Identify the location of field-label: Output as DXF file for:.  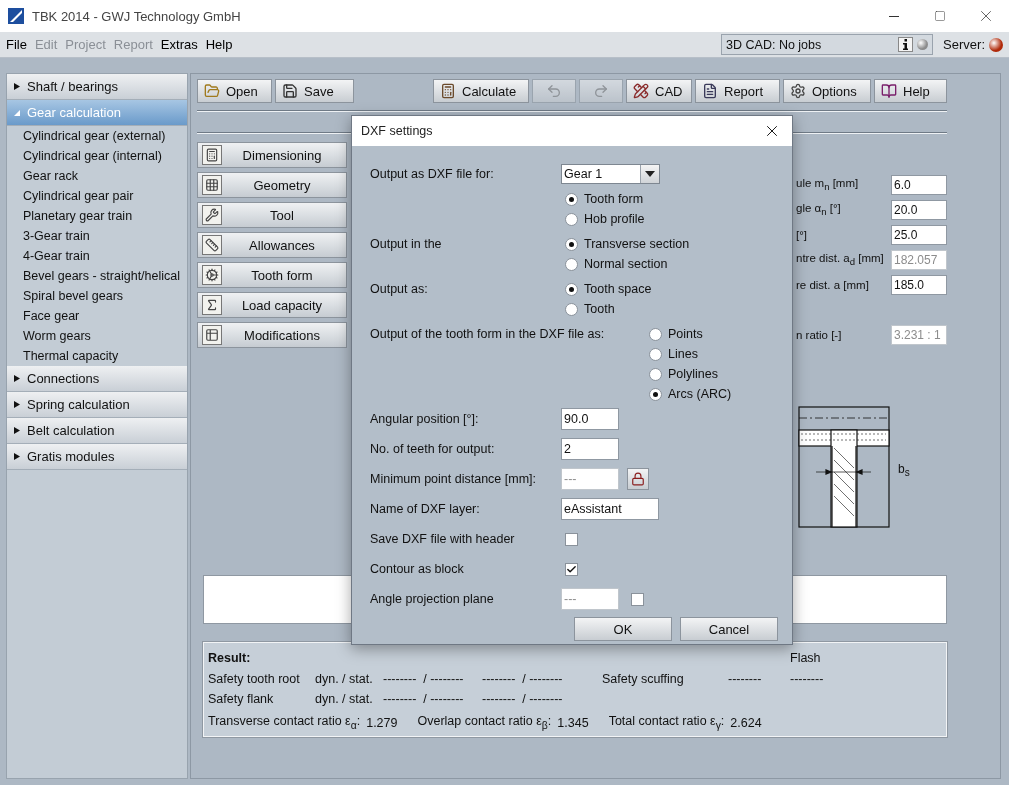
(432, 174).